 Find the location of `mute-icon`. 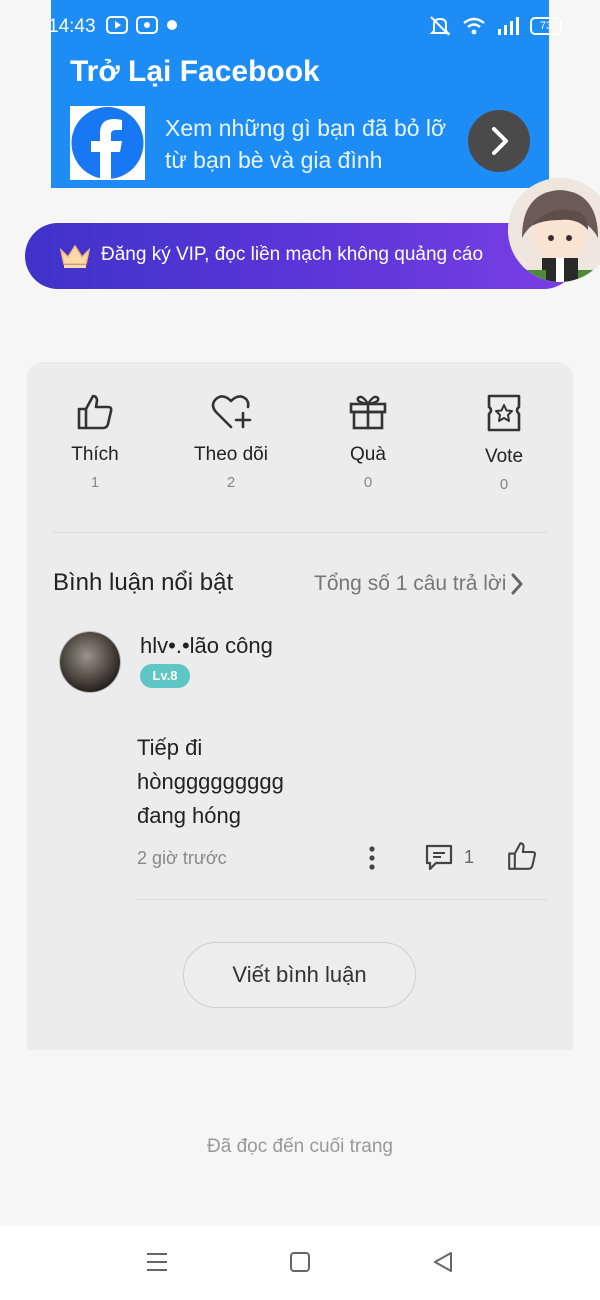

mute-icon is located at coordinates (440, 26).